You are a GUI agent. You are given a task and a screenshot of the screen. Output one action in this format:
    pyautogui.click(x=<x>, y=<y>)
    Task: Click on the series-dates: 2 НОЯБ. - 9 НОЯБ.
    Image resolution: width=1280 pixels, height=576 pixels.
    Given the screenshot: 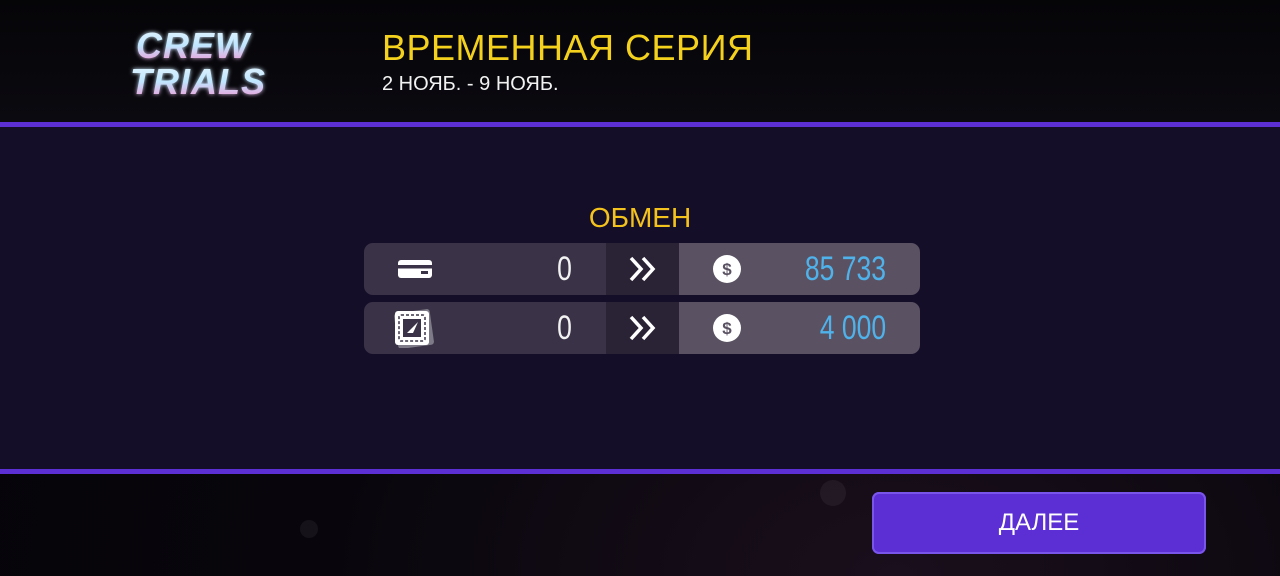 What is the action you would take?
    pyautogui.click(x=470, y=84)
    